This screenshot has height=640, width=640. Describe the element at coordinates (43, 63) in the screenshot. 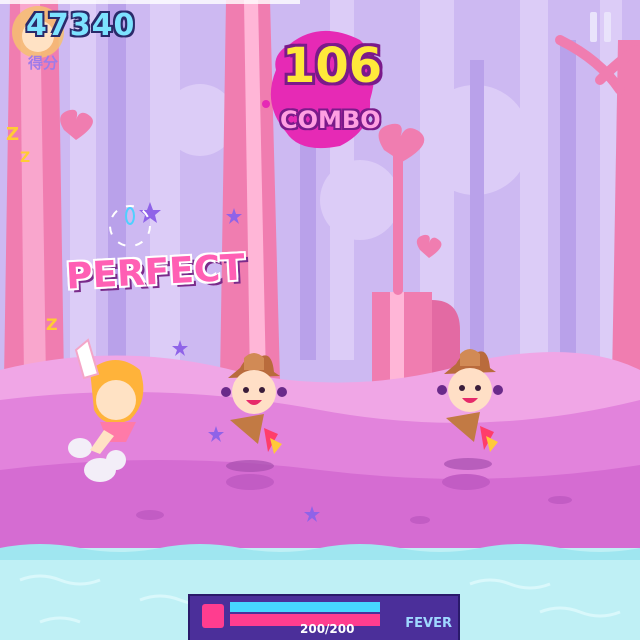

I see `score-label: 得分` at that location.